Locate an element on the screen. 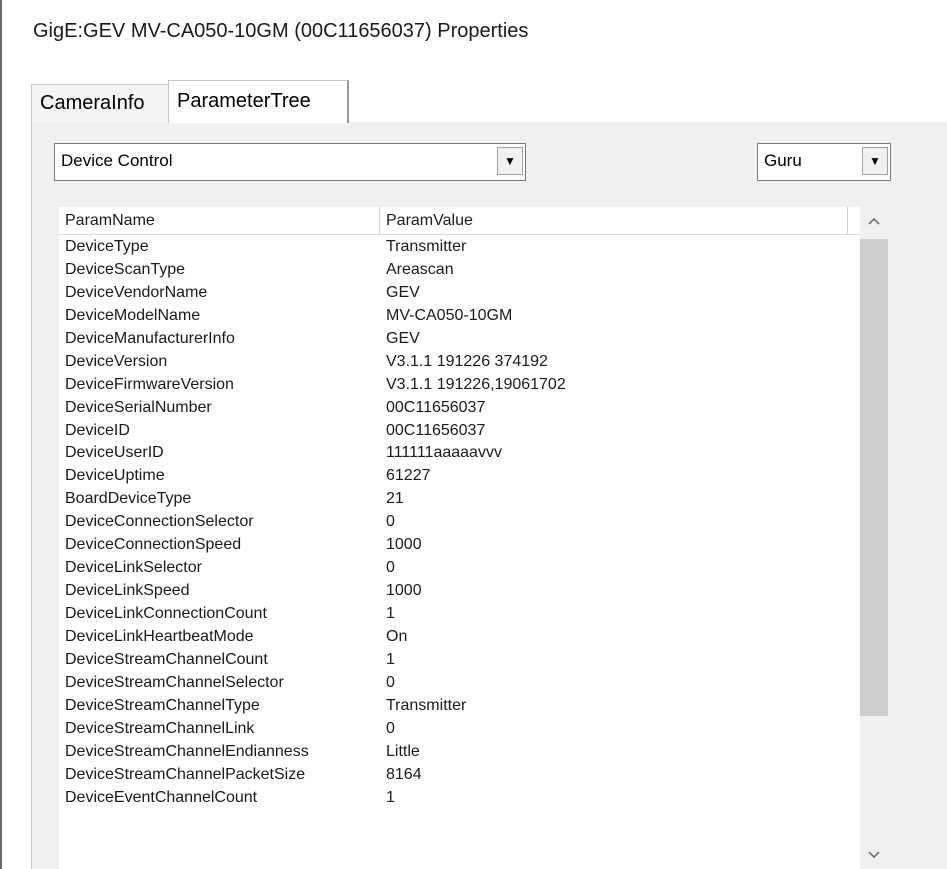 The height and width of the screenshot is (869, 947). param-value-cell: Areascan is located at coordinates (614, 269).